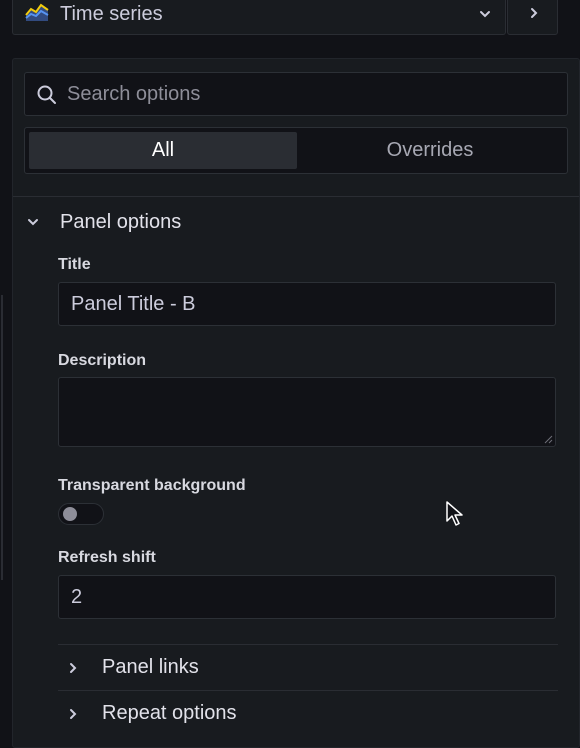 This screenshot has height=748, width=580. What do you see at coordinates (308, 713) in the screenshot?
I see `repeat-options-section: Repeat options` at bounding box center [308, 713].